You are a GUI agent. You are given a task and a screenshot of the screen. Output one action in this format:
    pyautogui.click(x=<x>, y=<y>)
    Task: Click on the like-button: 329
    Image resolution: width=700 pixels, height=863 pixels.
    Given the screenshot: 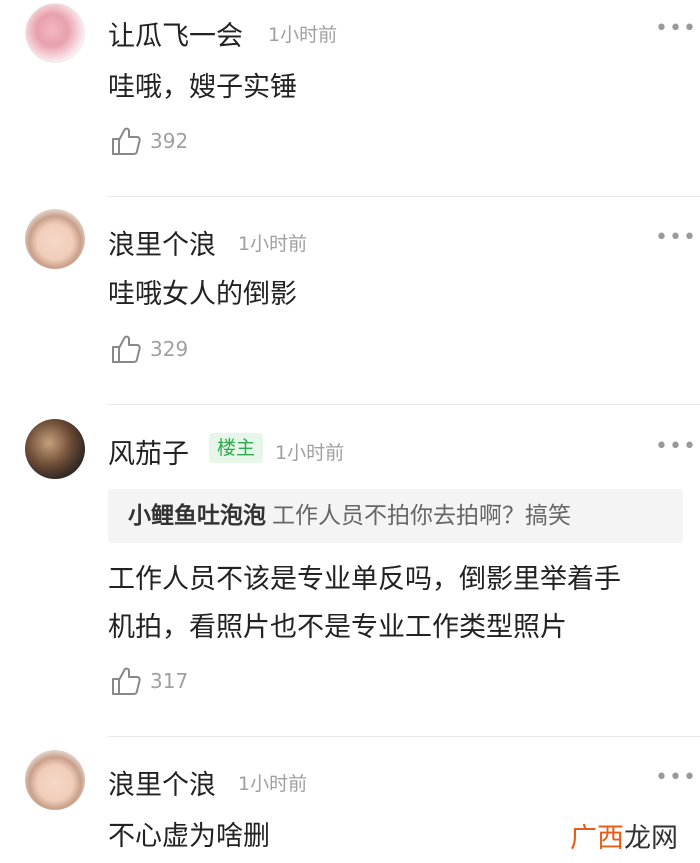 What is the action you would take?
    pyautogui.click(x=149, y=349)
    